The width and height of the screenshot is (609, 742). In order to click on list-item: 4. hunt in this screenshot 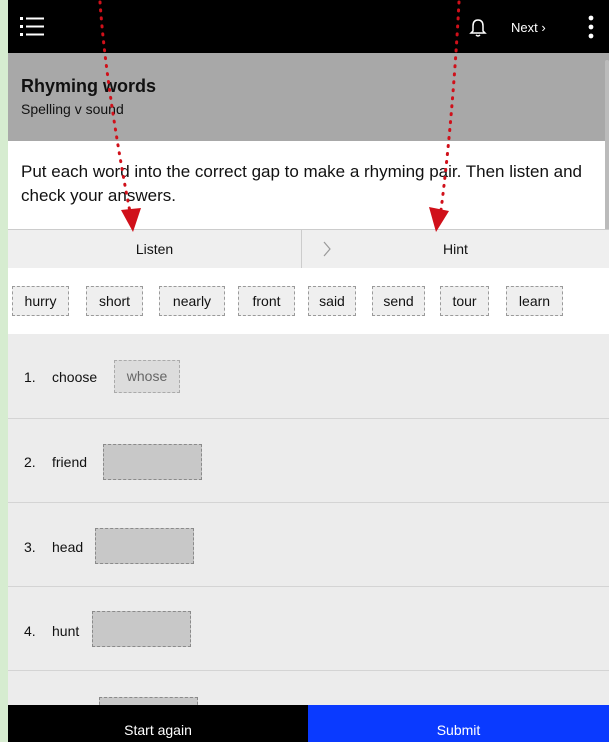, I will do `click(308, 628)`.